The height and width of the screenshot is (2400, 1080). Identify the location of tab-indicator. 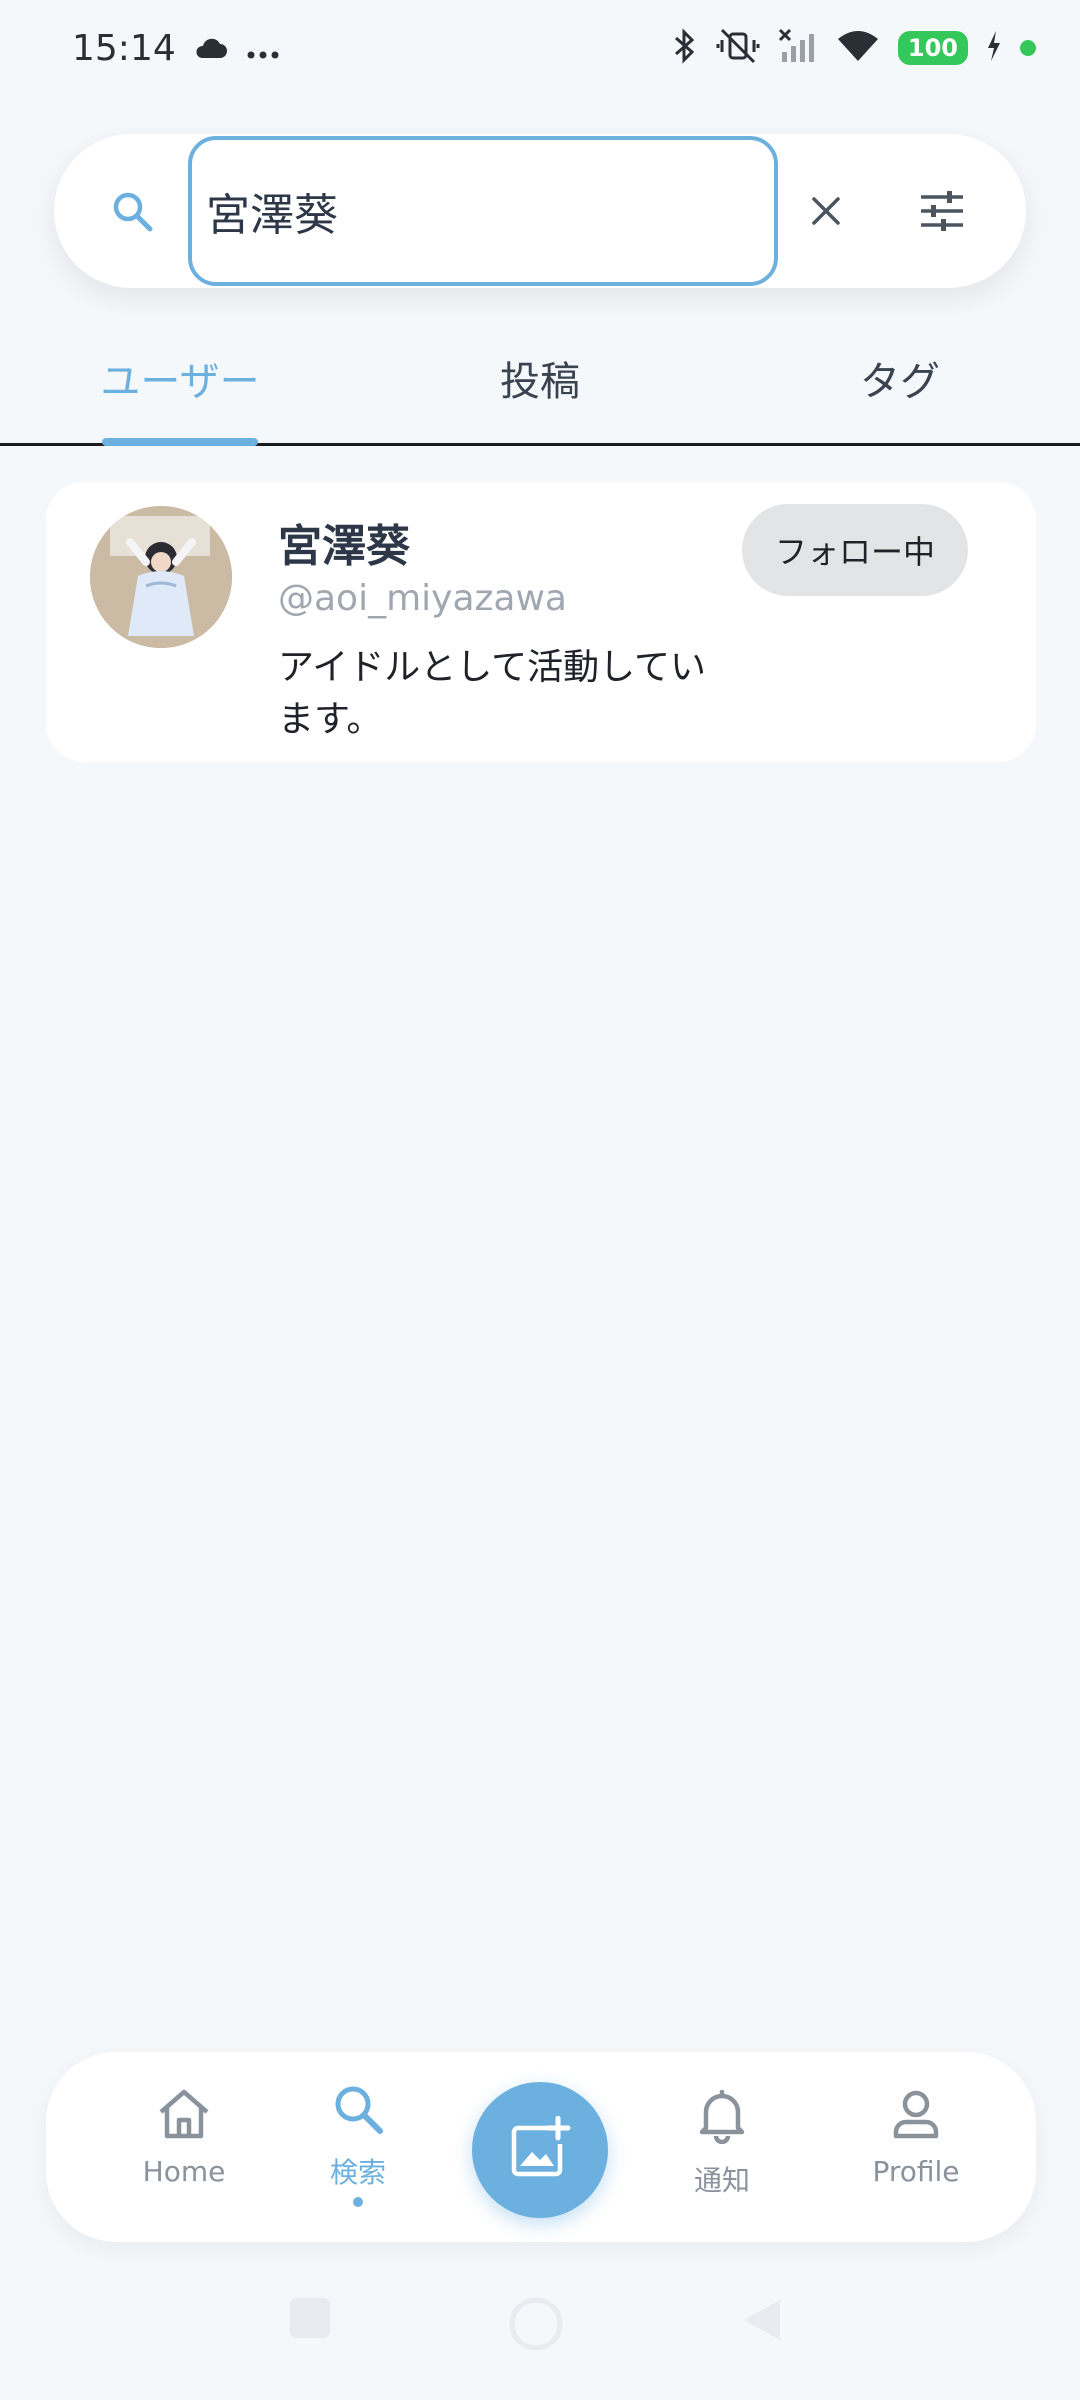
(180, 442).